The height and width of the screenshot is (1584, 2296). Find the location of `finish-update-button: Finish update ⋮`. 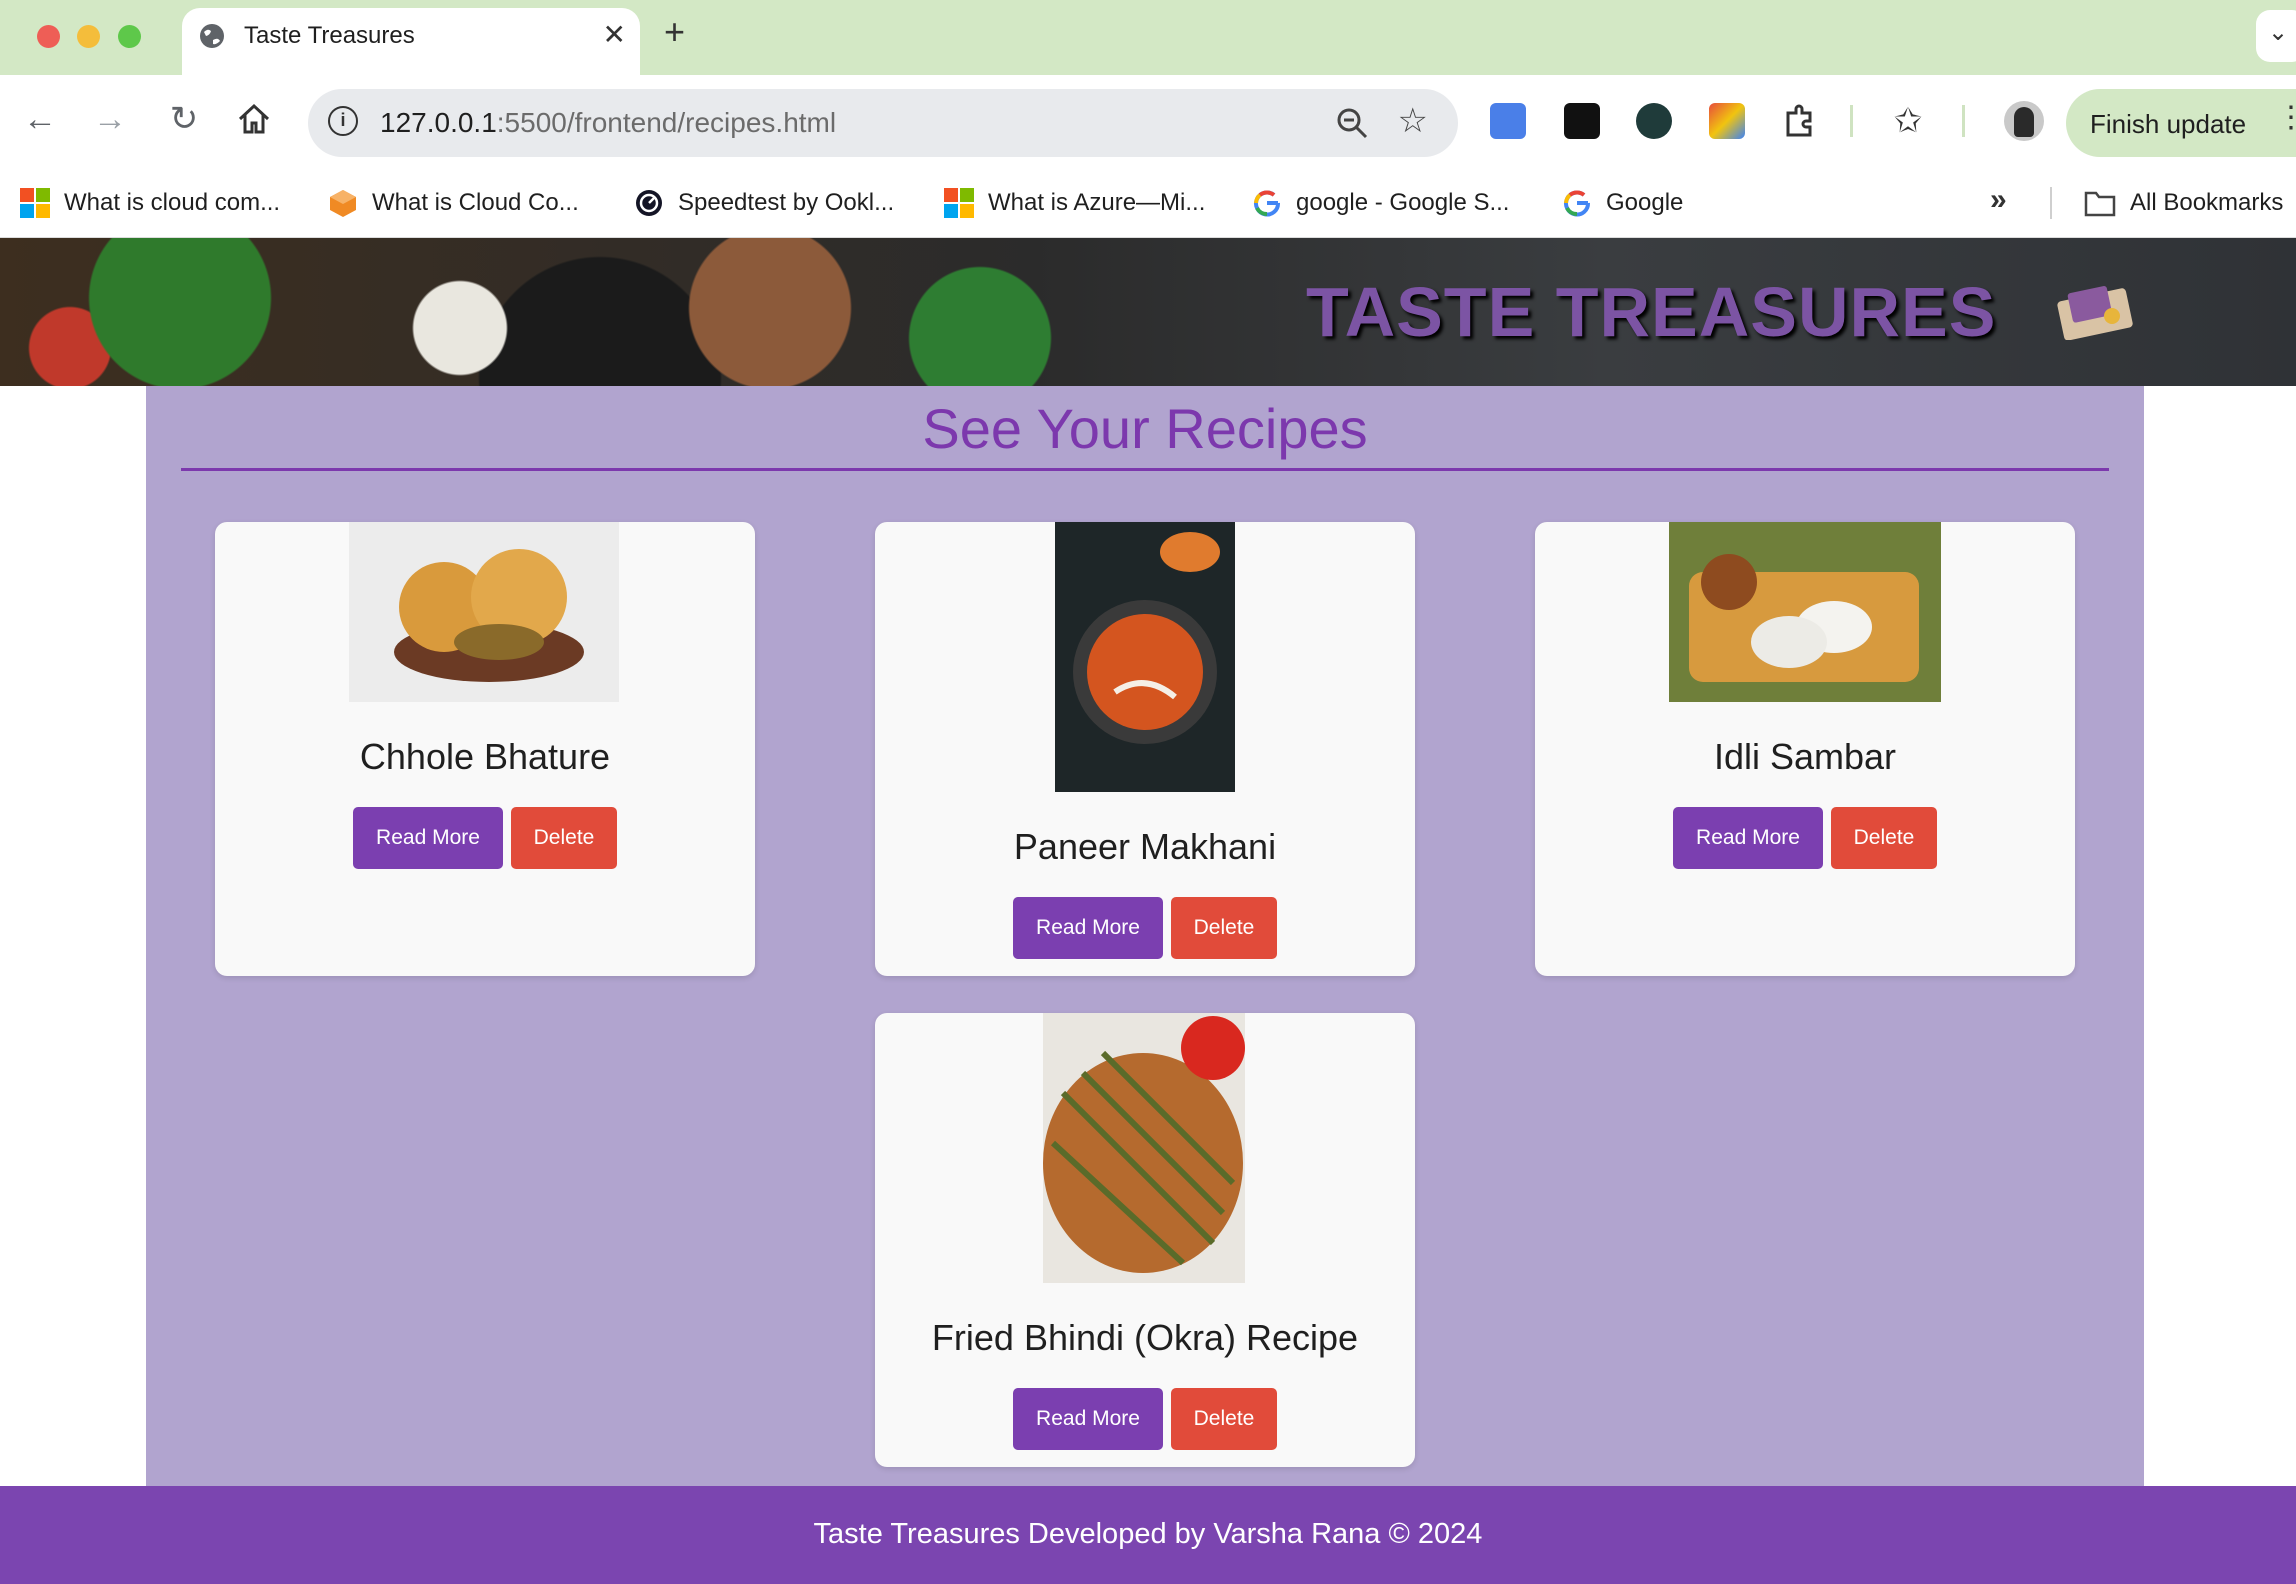

finish-update-button: Finish update ⋮ is located at coordinates (2181, 123).